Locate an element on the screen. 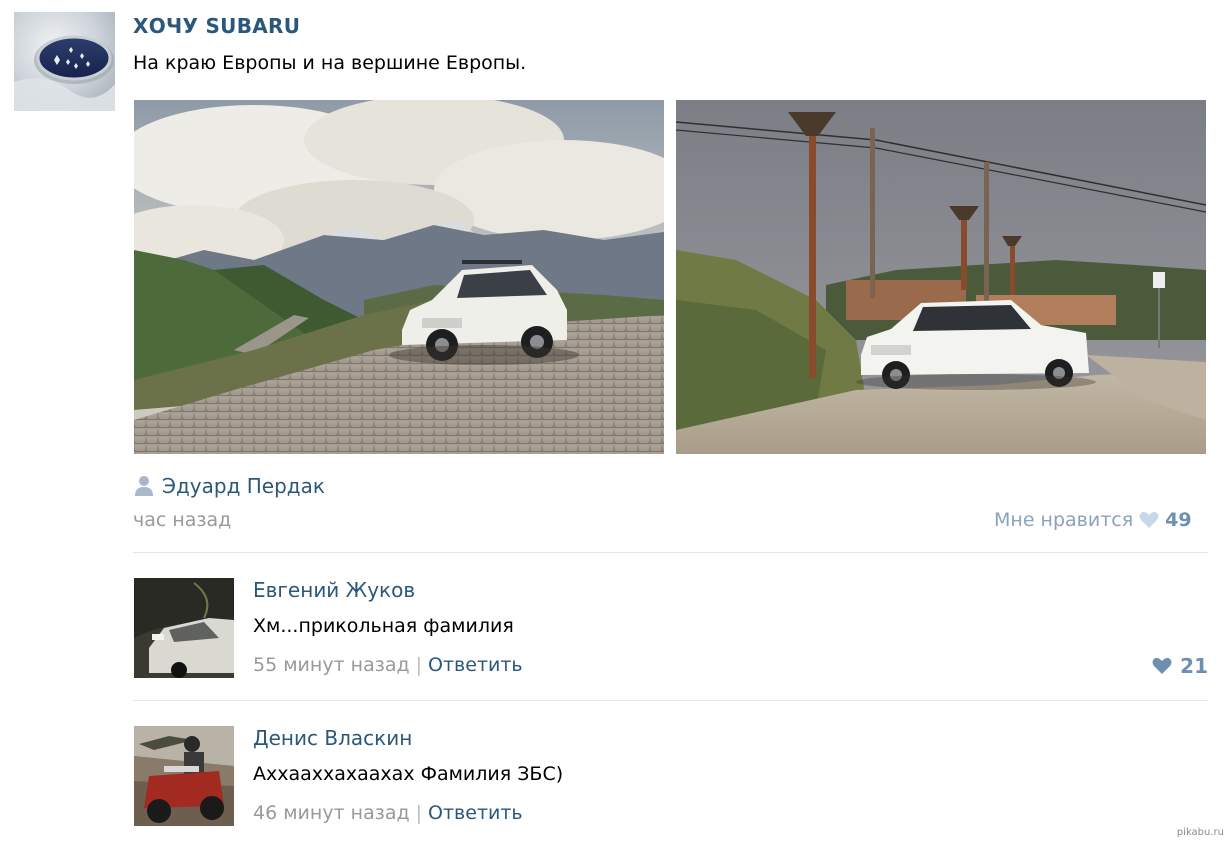 The width and height of the screenshot is (1232, 844). comment-author: Денис Власкин is located at coordinates (332, 738).